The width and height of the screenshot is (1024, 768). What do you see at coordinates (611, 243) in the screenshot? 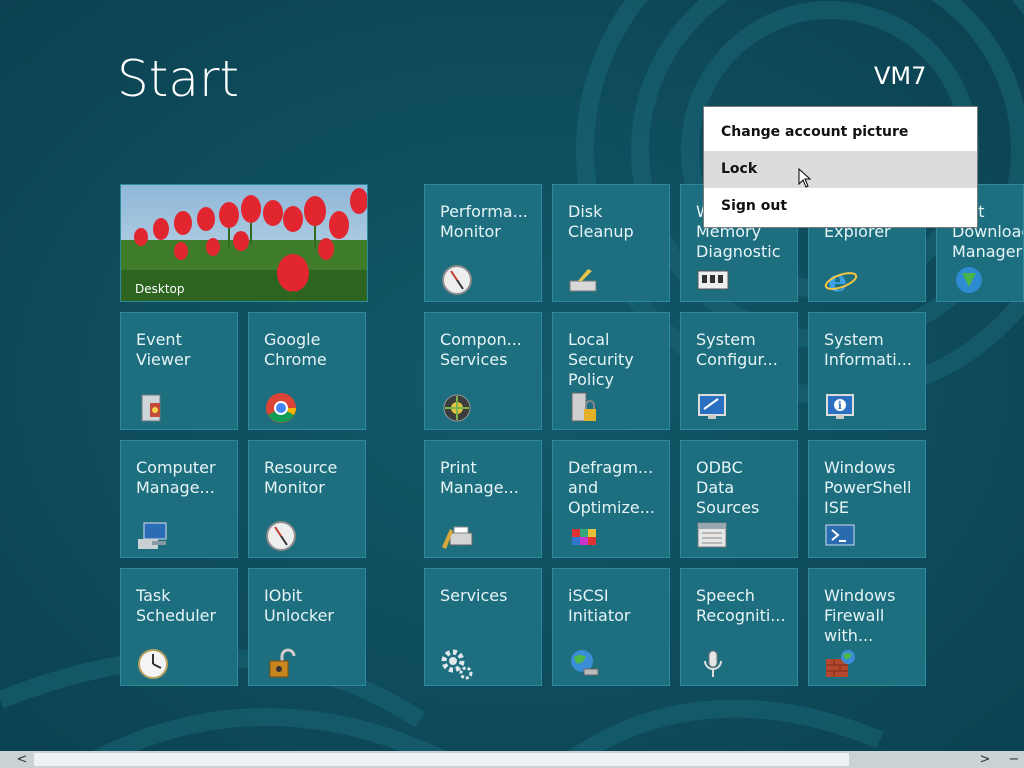
I see `tile-disk-cleanup: Disk Cleanup` at bounding box center [611, 243].